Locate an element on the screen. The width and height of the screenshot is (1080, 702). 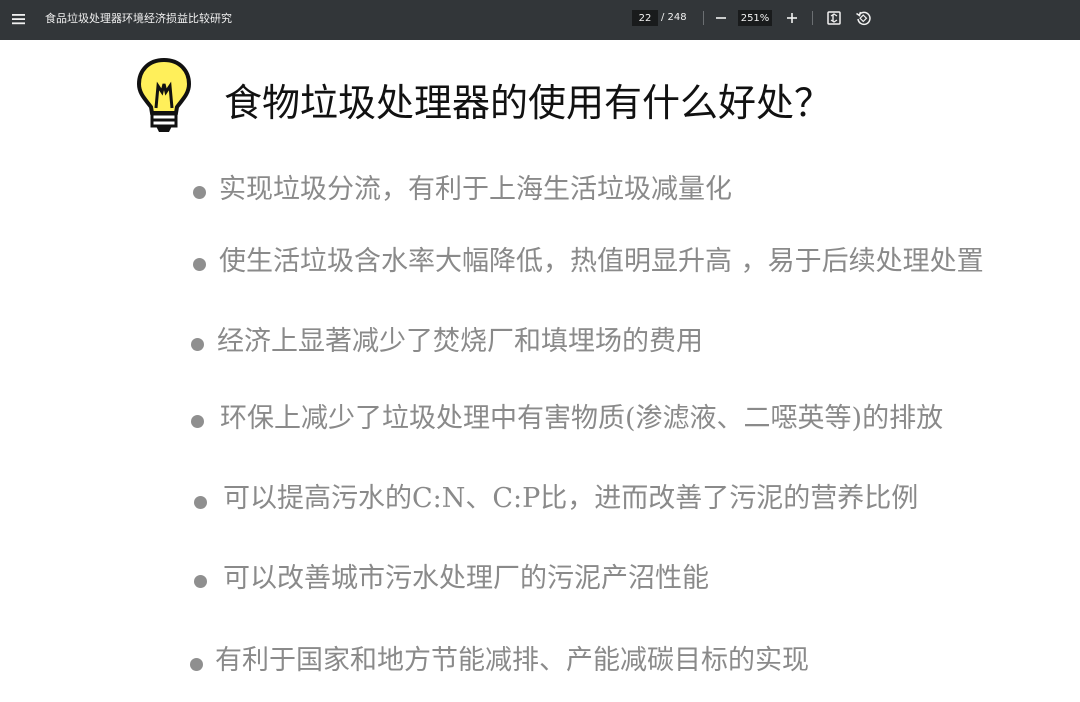
pdf-toolbar: 食品垃圾处理器环境经济损益比较研究 / 248 is located at coordinates (540, 20).